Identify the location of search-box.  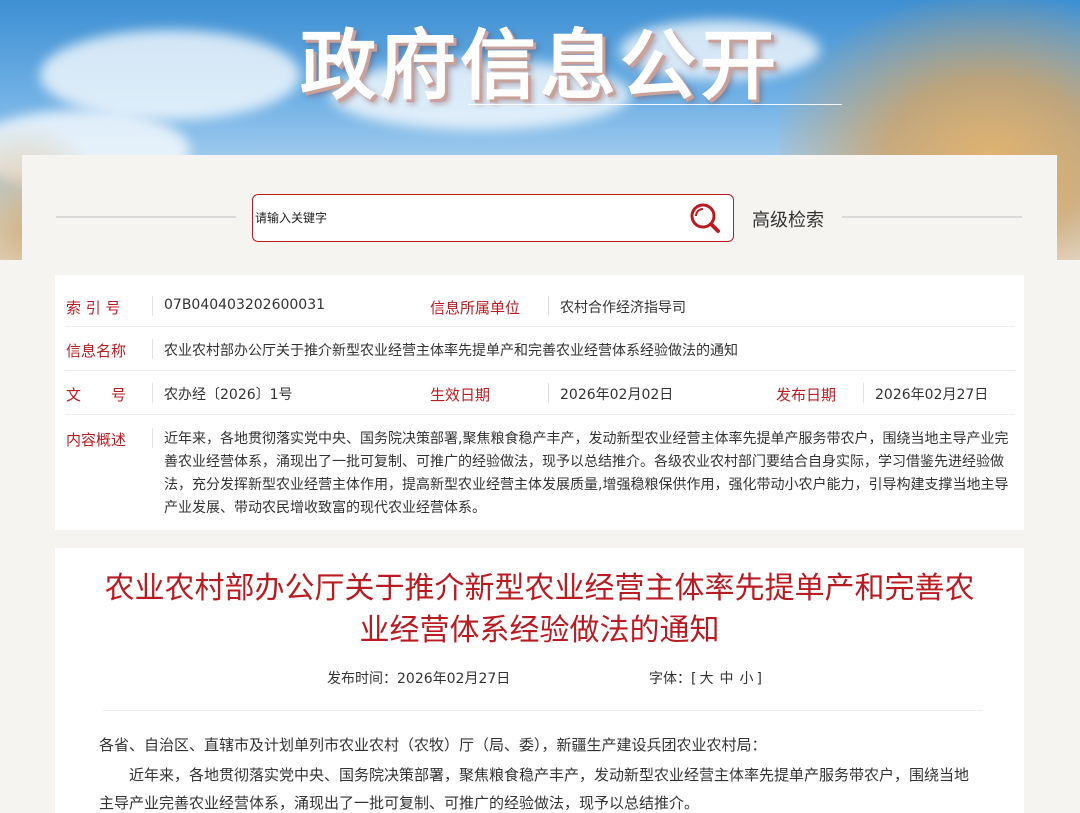
(493, 218).